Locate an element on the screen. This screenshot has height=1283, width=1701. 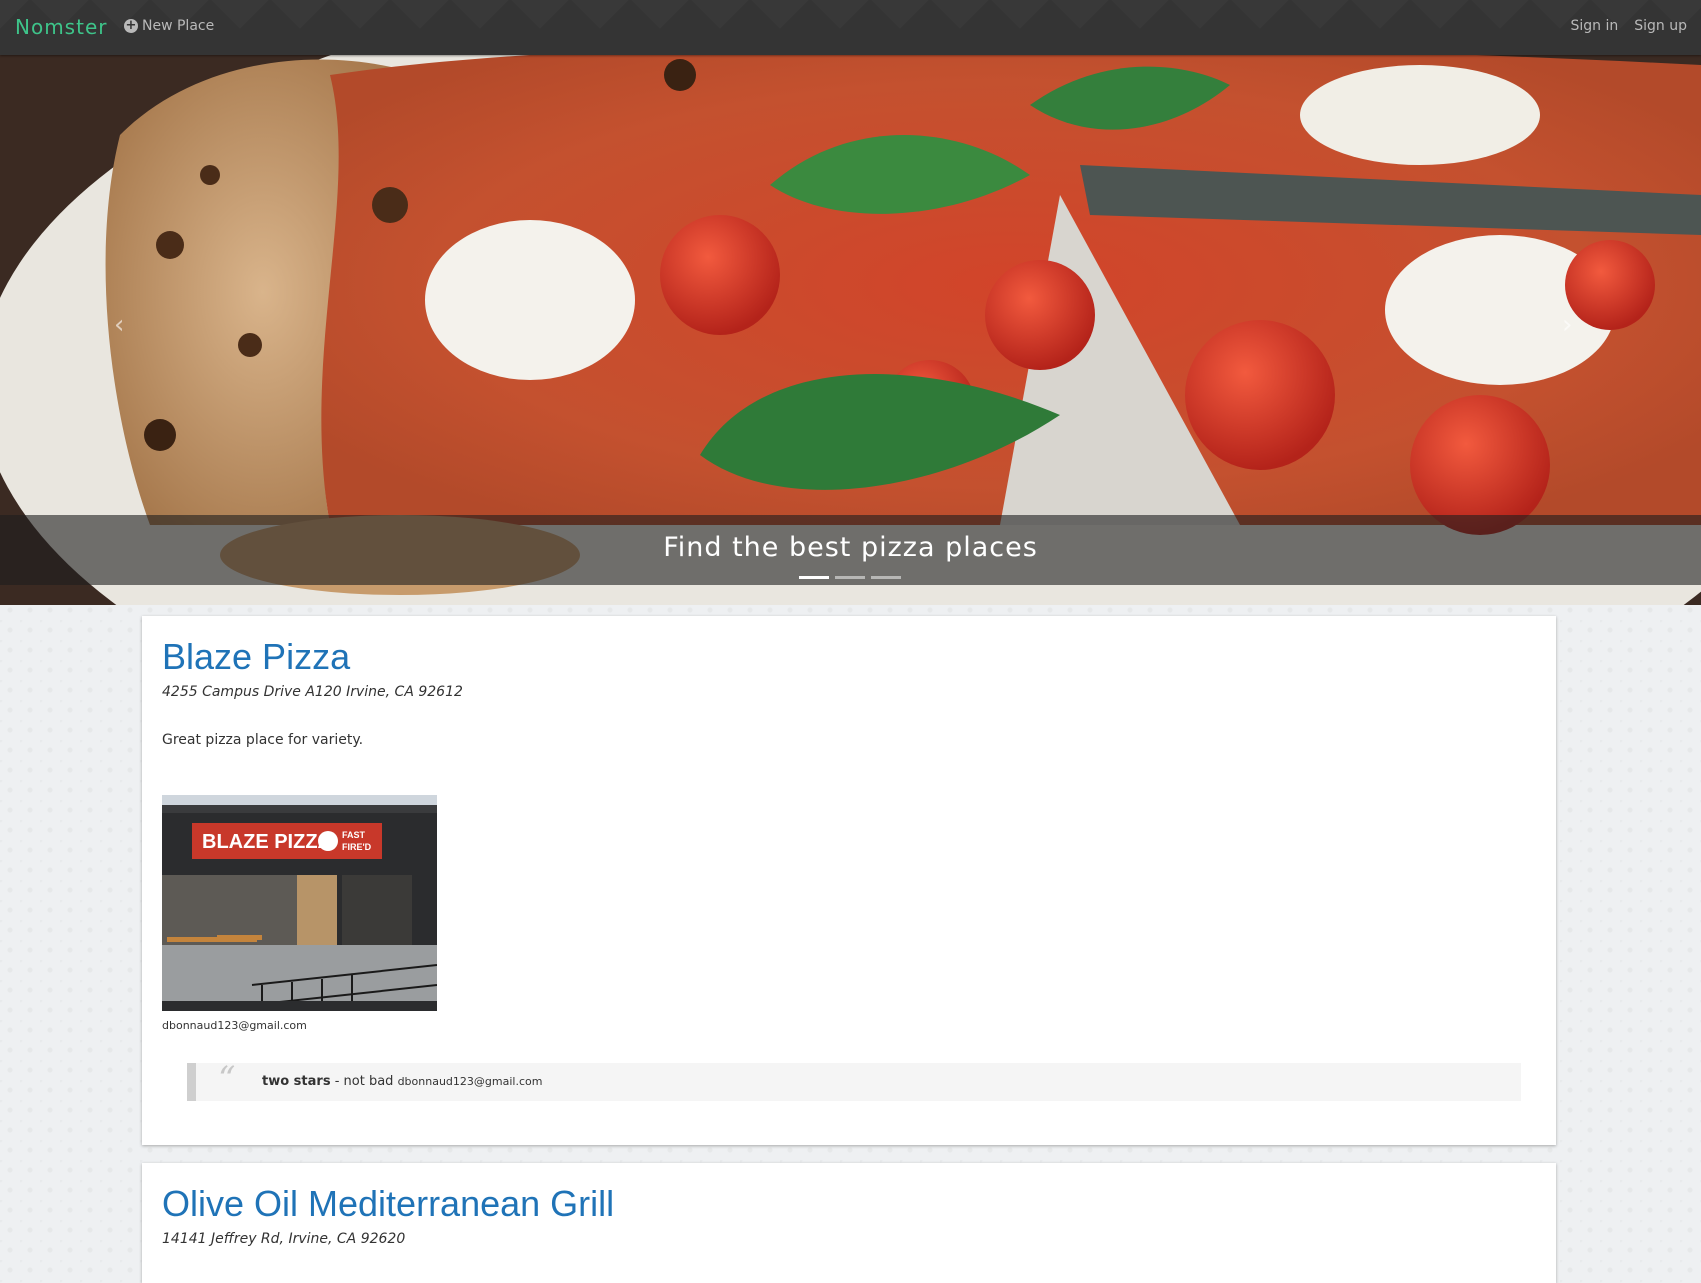
review-author: dbonnaud123@gmail.com is located at coordinates (470, 1081).